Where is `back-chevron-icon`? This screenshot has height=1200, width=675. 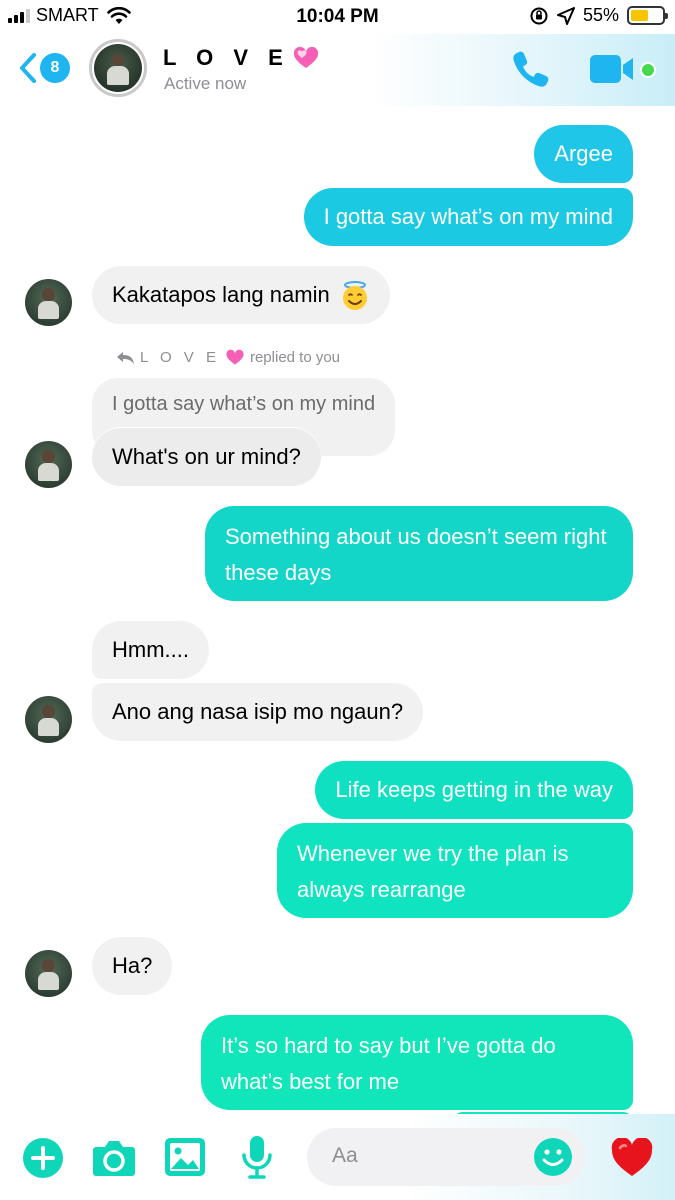 back-chevron-icon is located at coordinates (28, 68).